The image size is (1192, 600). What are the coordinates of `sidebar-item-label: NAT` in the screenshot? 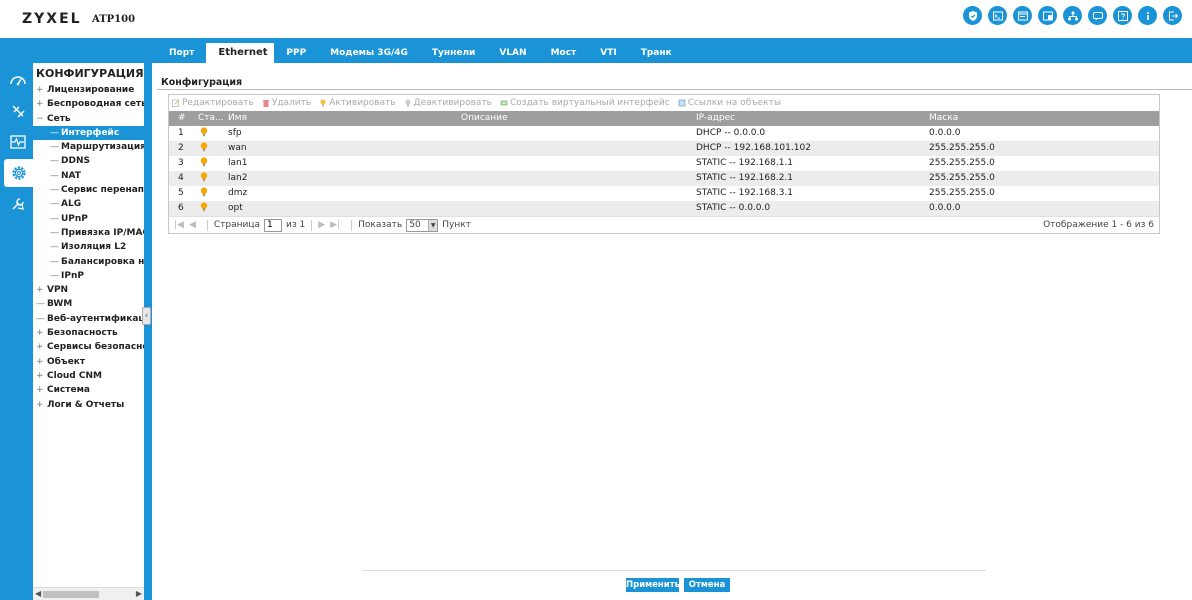 It's located at (71, 175).